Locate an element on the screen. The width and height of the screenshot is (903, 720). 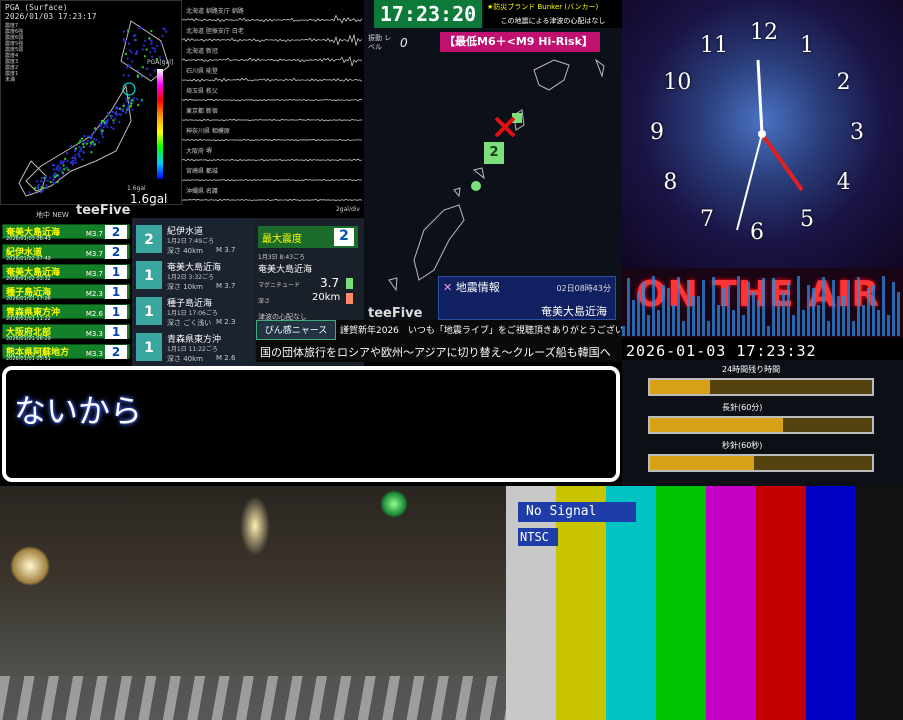
quake-card-depth: 深さ 40km is located at coordinates (185, 359).